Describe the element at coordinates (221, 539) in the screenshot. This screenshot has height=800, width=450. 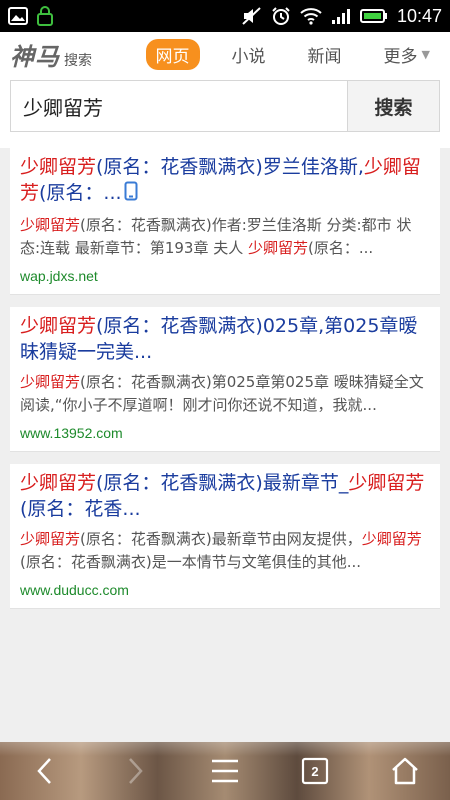
I see `snippet-text: (原名：花香飘满衣)最新章节由网友提供，` at that location.